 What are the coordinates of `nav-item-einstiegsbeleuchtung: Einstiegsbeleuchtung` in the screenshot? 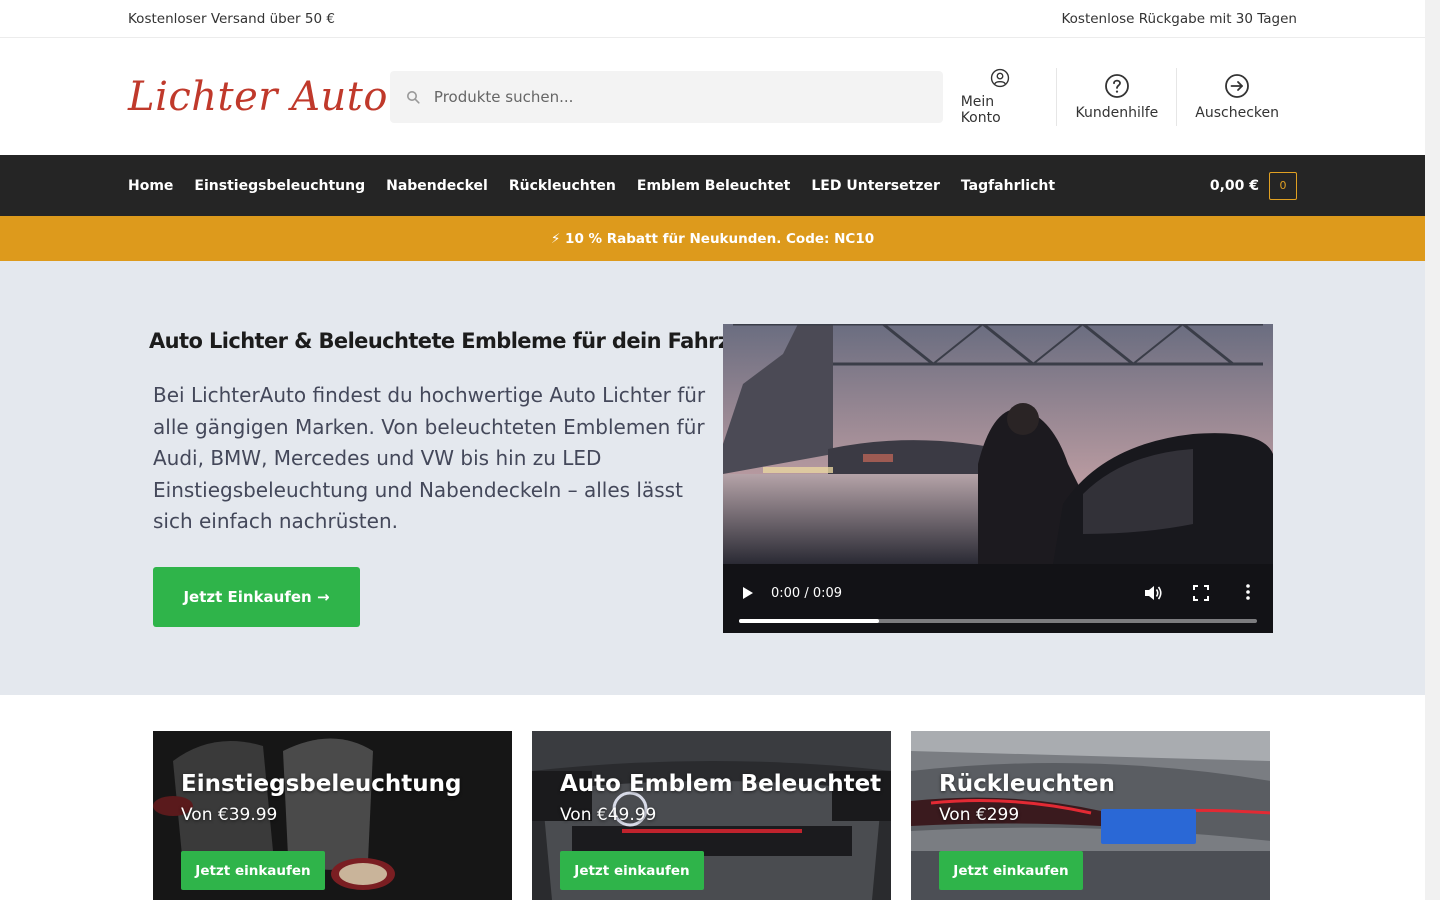 It's located at (279, 186).